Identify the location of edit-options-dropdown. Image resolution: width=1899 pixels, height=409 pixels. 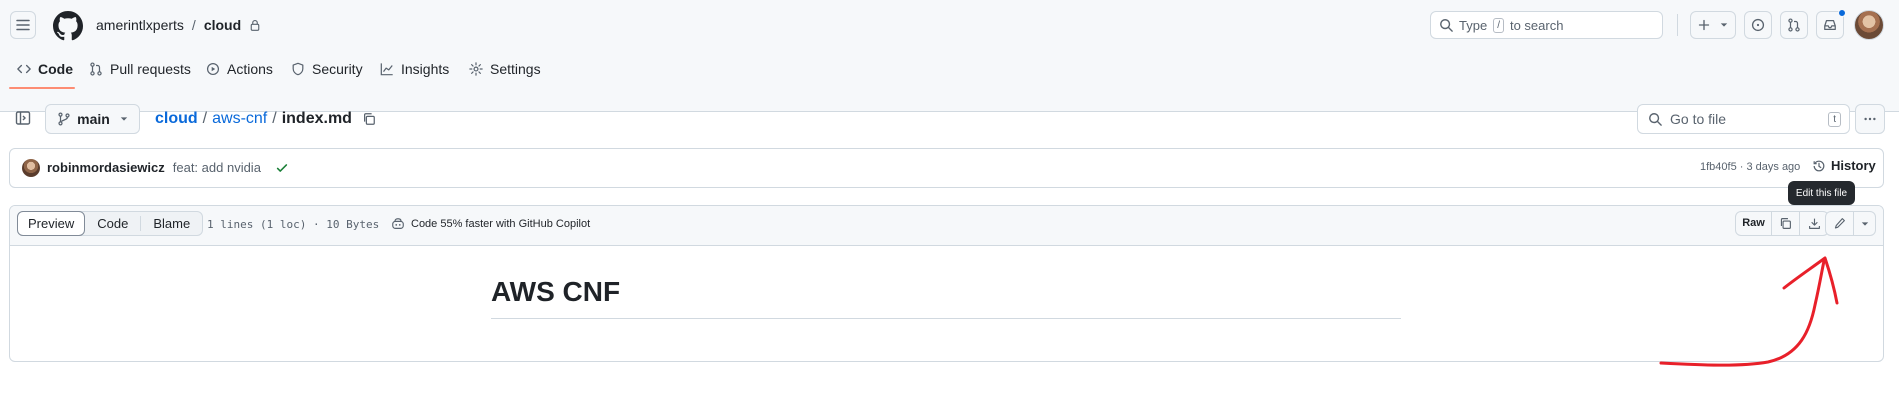
(1864, 223).